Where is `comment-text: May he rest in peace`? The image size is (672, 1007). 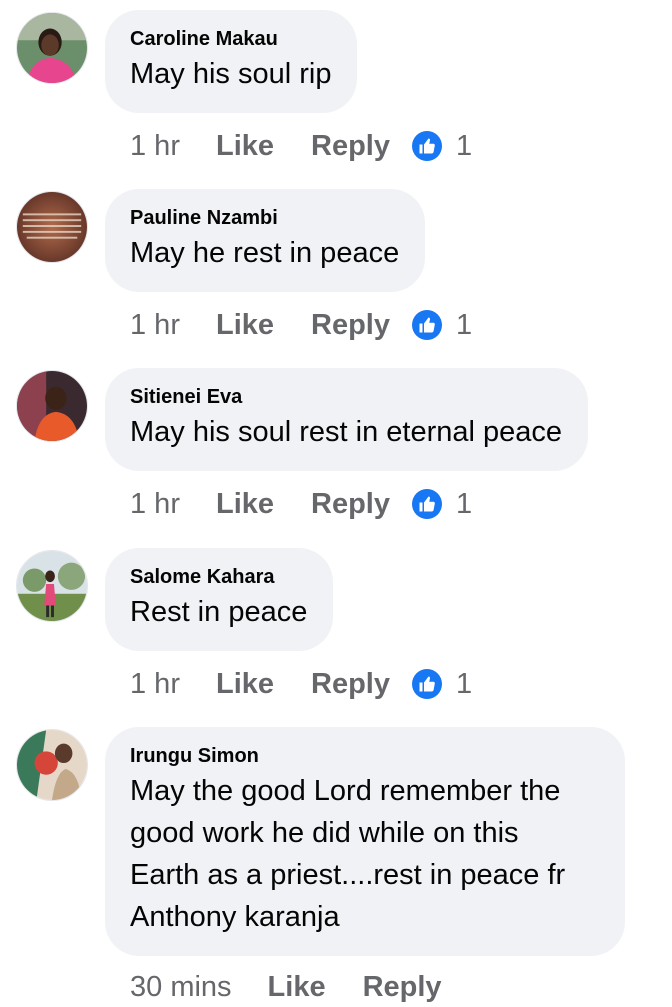 comment-text: May he rest in peace is located at coordinates (265, 253).